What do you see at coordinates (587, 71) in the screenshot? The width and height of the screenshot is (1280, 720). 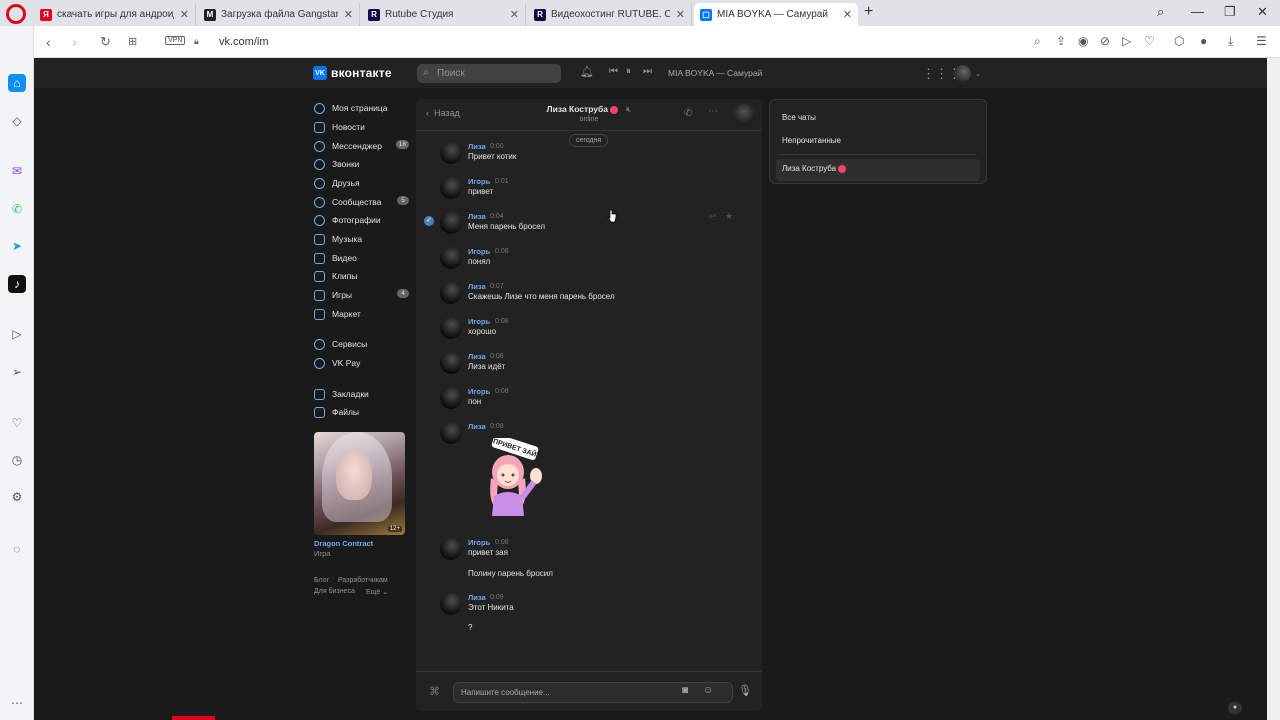 I see `notifications-bell-icon: 🔔︎` at bounding box center [587, 71].